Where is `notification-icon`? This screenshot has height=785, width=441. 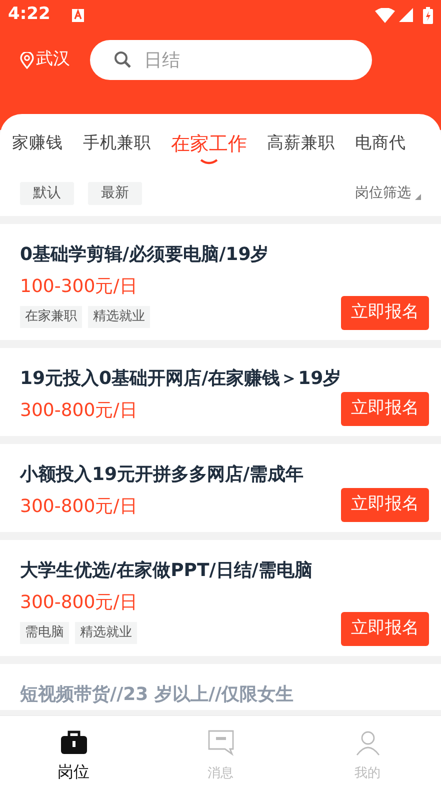
notification-icon is located at coordinates (78, 15).